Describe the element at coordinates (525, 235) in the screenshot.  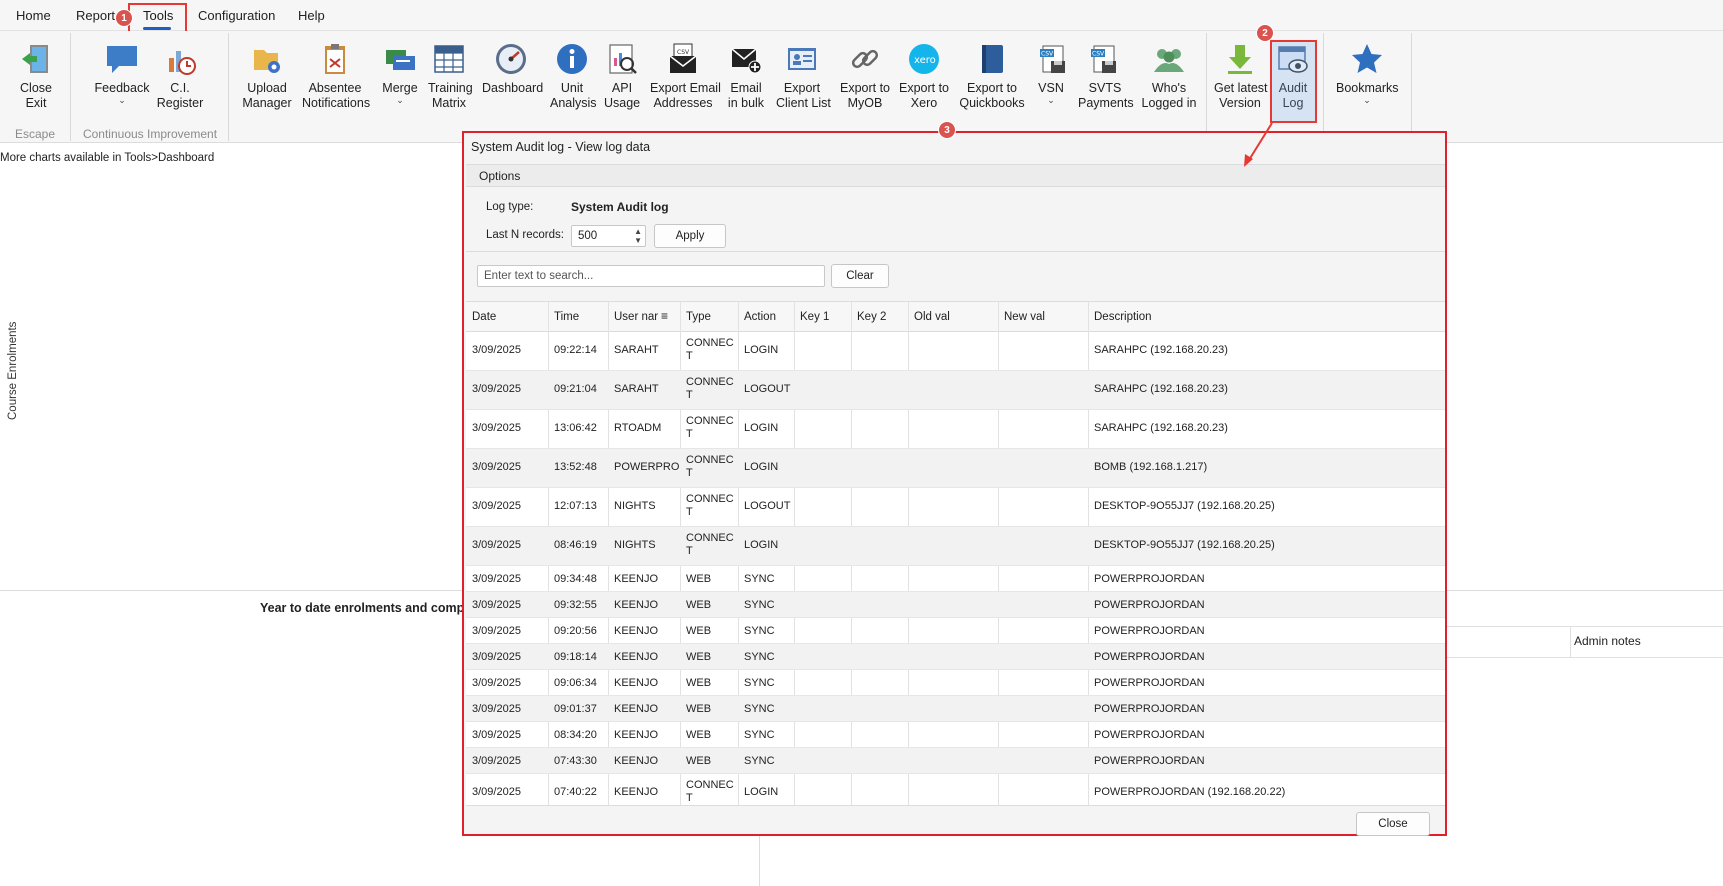
I see `last-n-records-label: Last N records:` at that location.